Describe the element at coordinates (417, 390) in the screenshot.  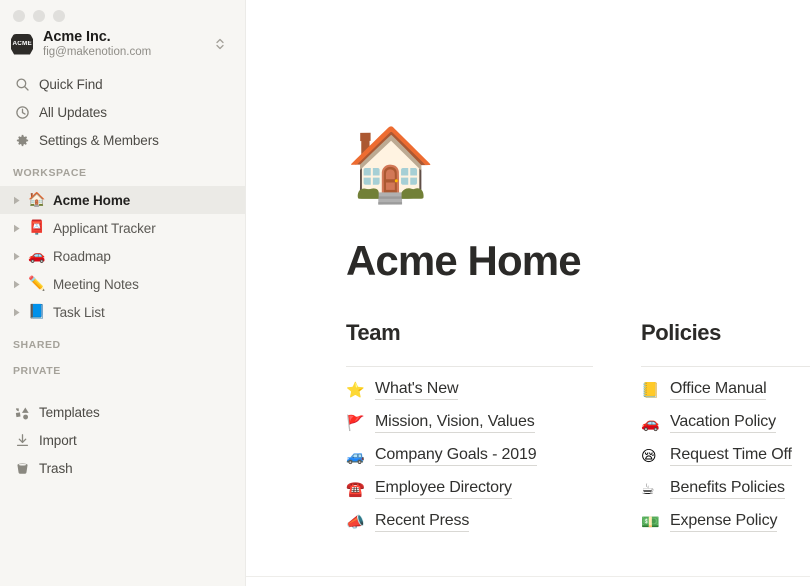
I see `page-link-label: What's New` at that location.